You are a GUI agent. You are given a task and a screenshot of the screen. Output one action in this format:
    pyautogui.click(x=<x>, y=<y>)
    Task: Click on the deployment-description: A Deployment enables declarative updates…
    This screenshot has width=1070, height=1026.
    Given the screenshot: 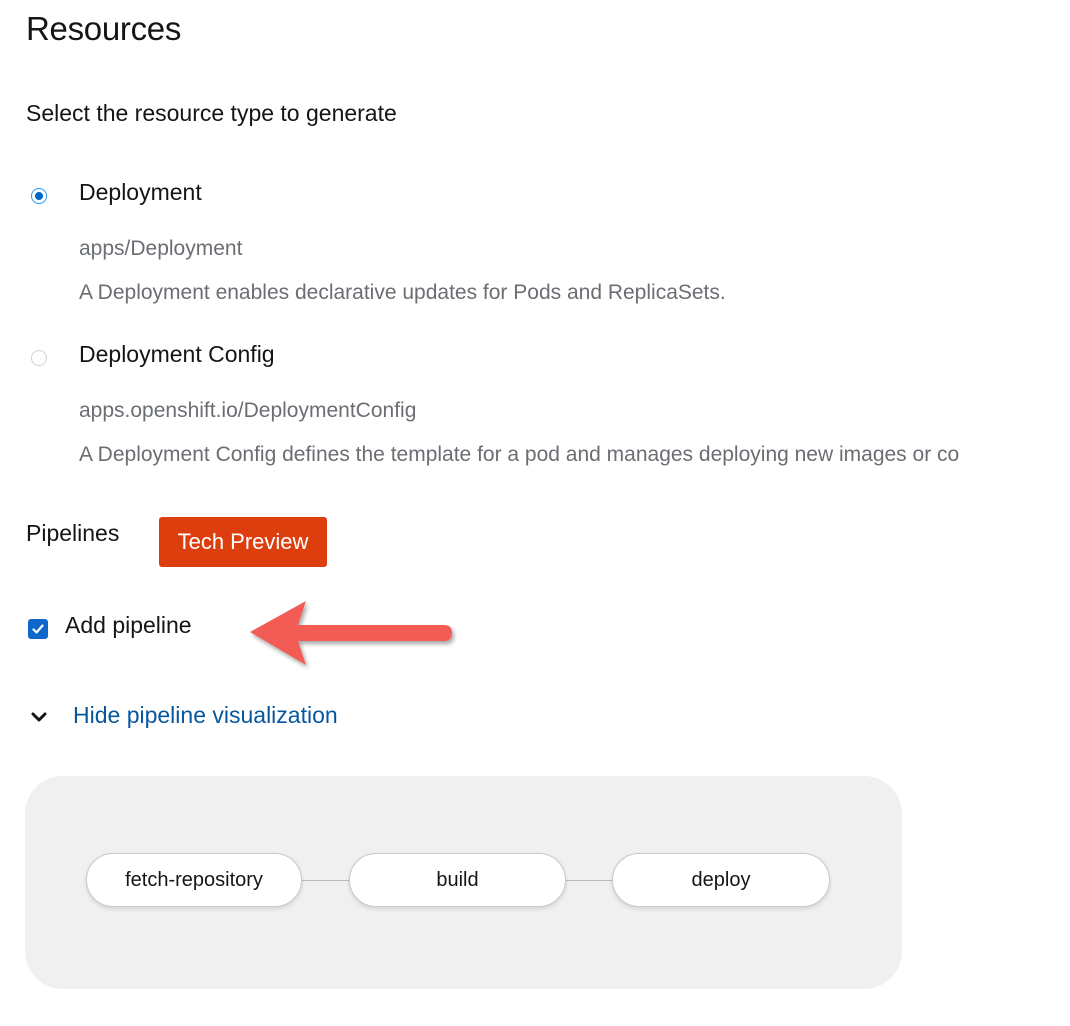 What is the action you would take?
    pyautogui.click(x=402, y=292)
    